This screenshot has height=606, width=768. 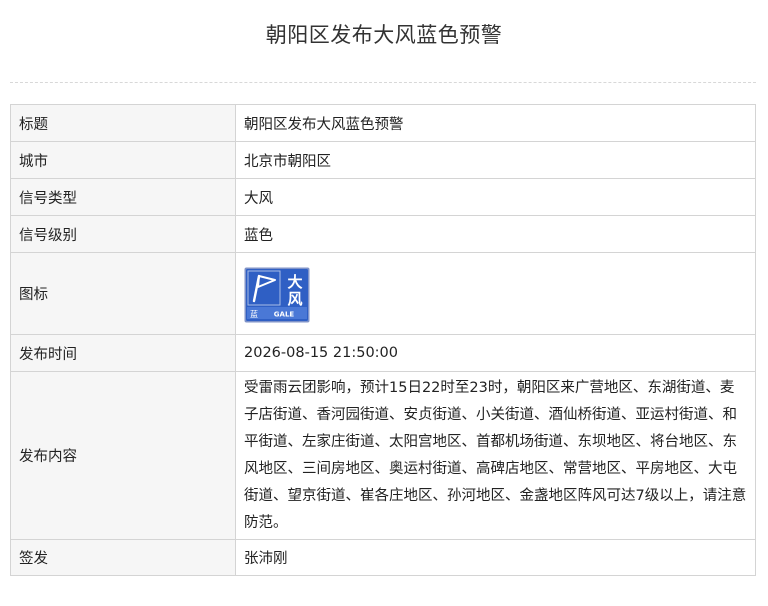 What do you see at coordinates (294, 282) in the screenshot?
I see `warning-icon-char-1: 大` at bounding box center [294, 282].